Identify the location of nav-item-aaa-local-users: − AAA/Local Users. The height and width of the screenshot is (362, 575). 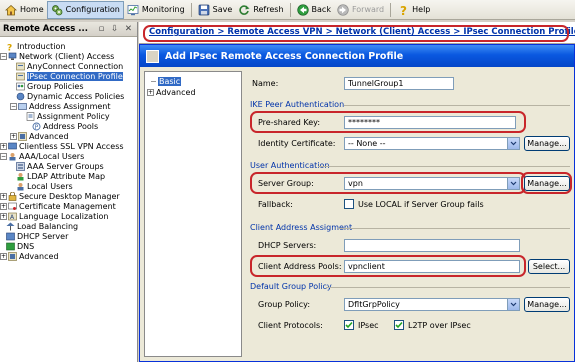
(42, 156).